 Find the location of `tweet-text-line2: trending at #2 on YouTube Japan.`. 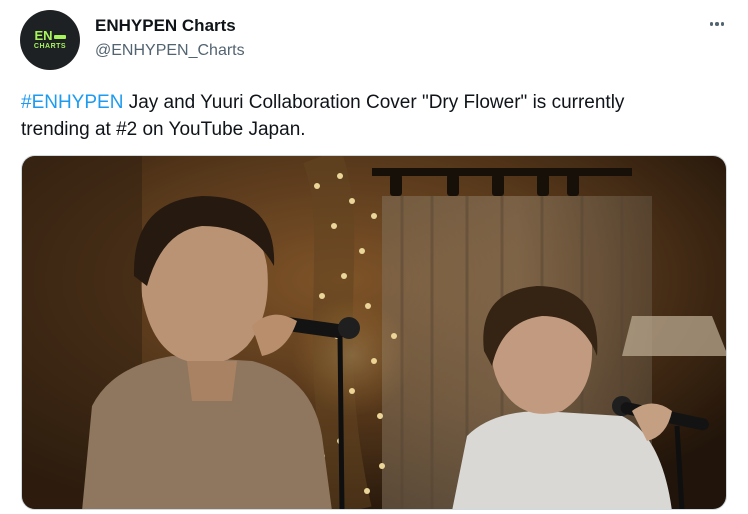

tweet-text-line2: trending at #2 on YouTube Japan. is located at coordinates (163, 129).